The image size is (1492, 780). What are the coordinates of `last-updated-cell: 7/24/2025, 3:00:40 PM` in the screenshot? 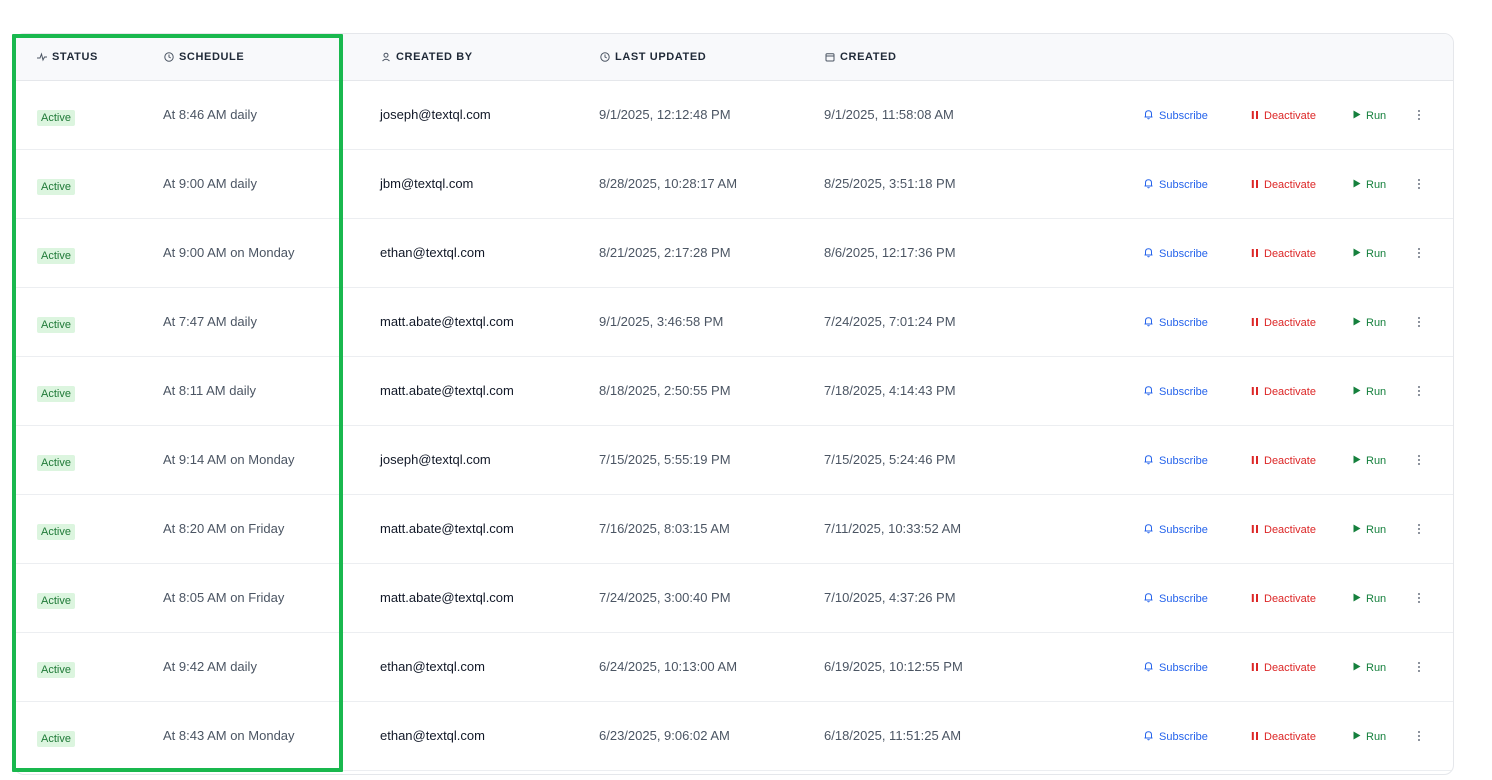 It's located at (665, 597).